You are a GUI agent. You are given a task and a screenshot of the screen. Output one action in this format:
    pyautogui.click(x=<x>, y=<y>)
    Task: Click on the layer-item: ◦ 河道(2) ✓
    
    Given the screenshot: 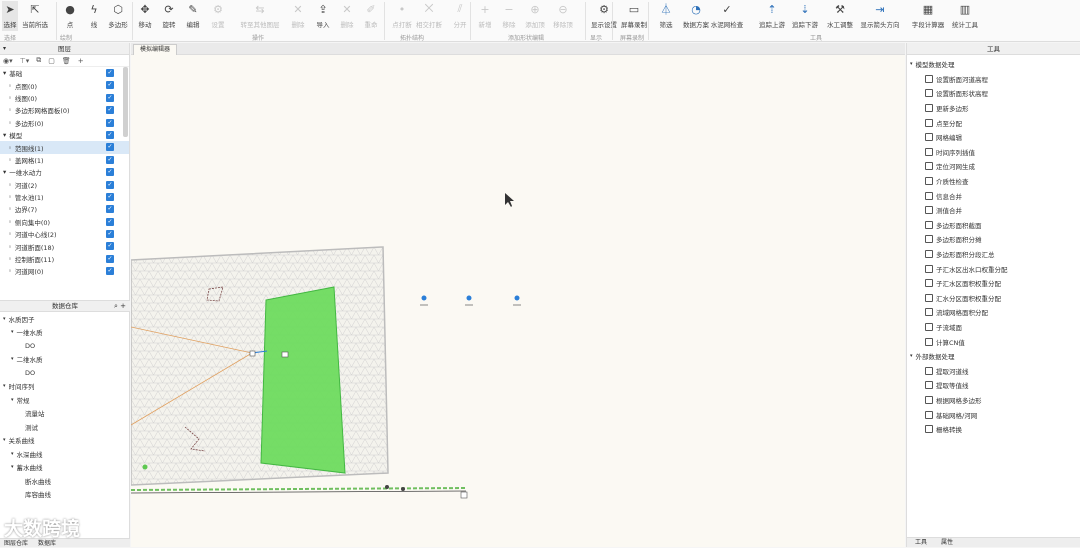 What is the action you would take?
    pyautogui.click(x=64, y=185)
    